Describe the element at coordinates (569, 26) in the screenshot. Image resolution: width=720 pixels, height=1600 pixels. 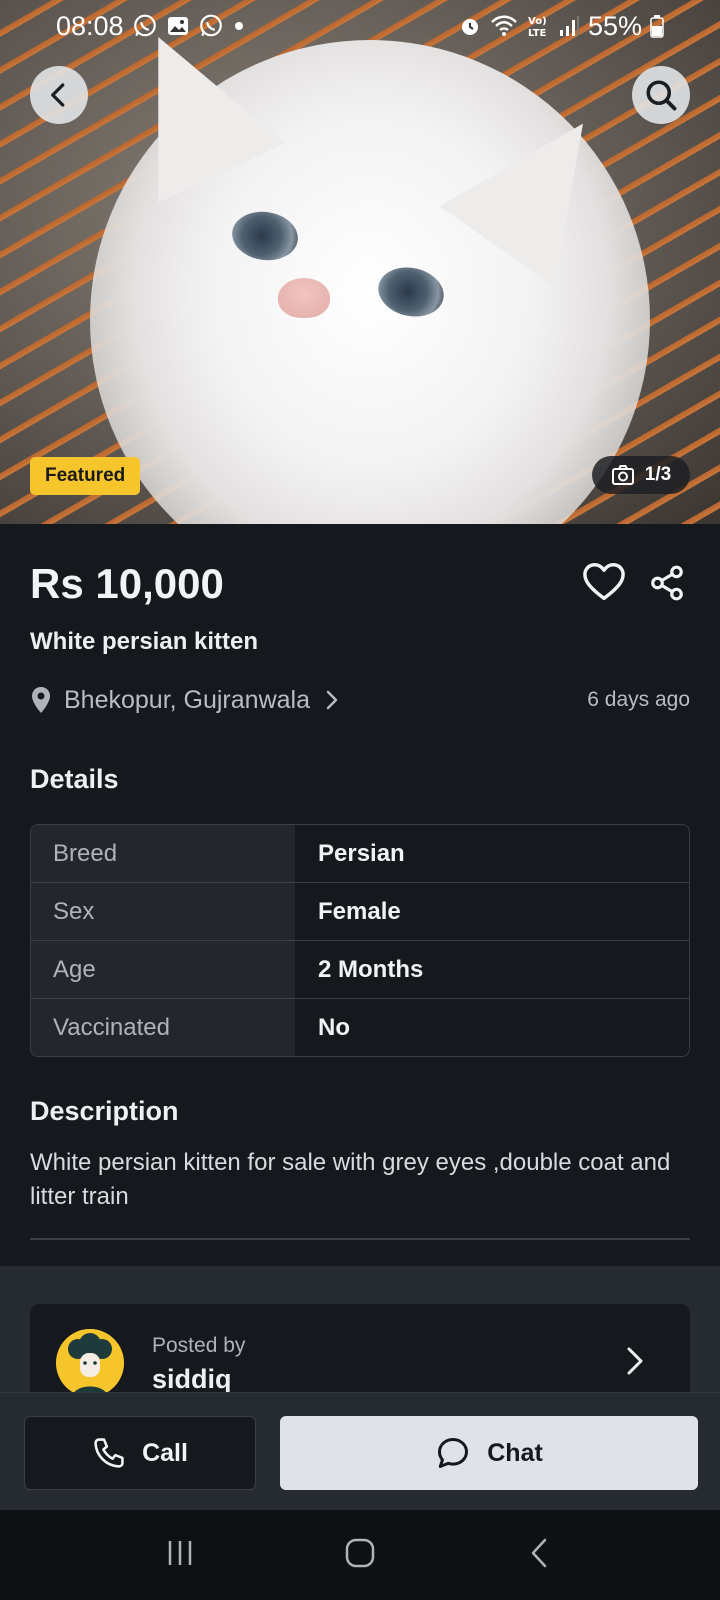
I see `signal-icon` at that location.